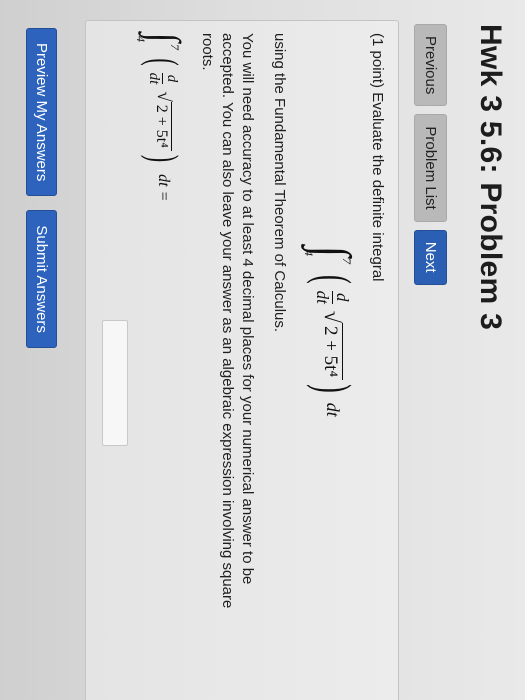 The height and width of the screenshot is (700, 525). I want to click on definite-integral: ∫ 7 4 ( d dt √ 2 + 5t⁴ ) dt, so click(332, 331).